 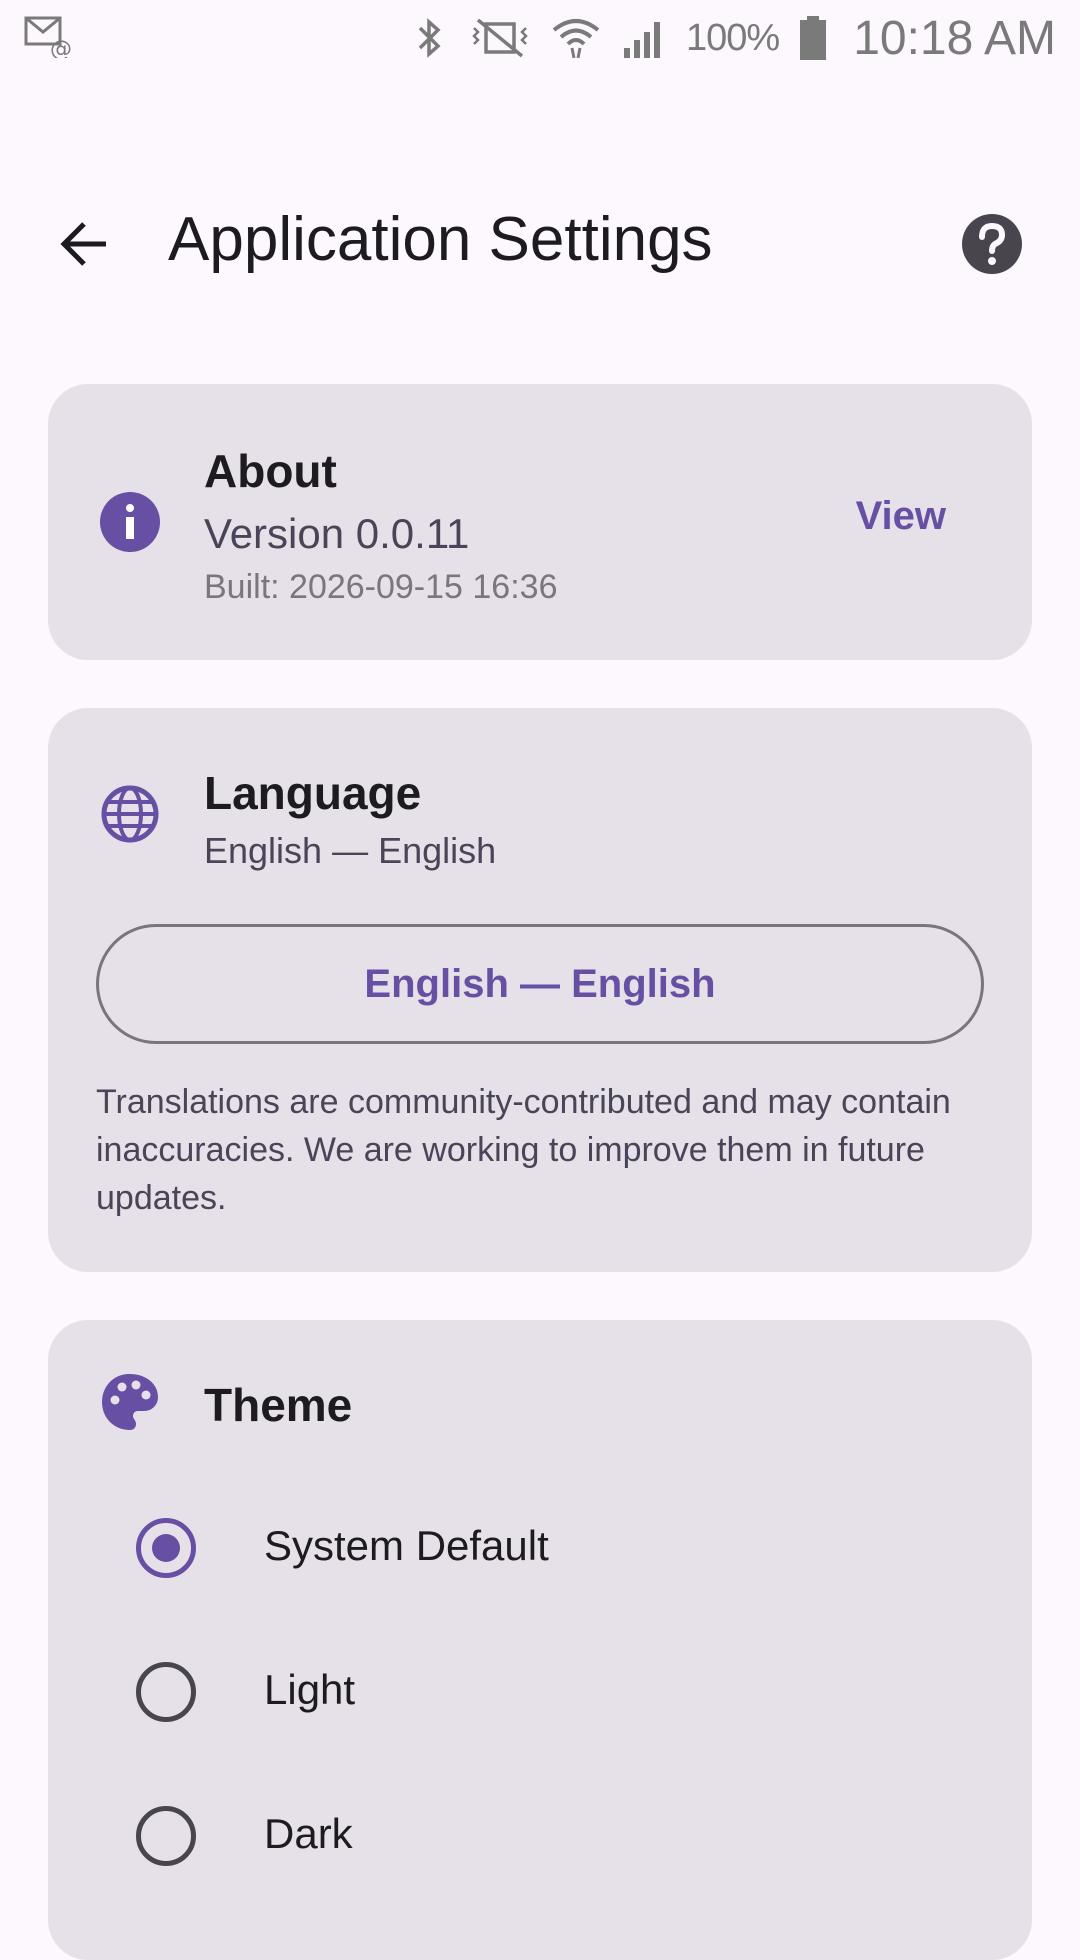 I want to click on help-icon, so click(x=992, y=244).